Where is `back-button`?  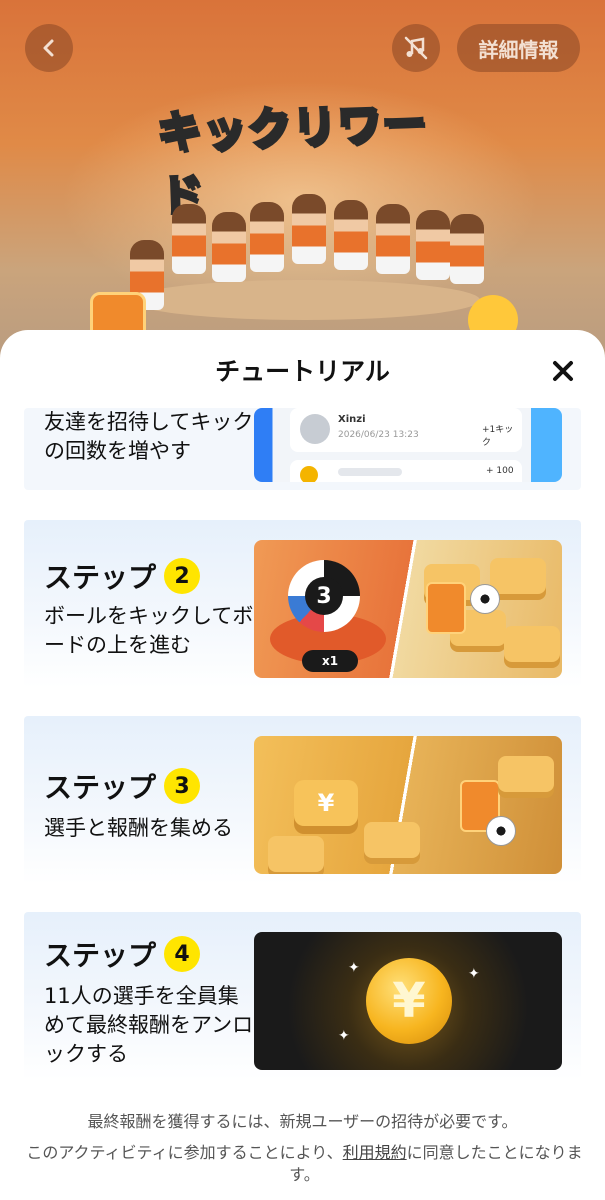
back-button is located at coordinates (49, 48).